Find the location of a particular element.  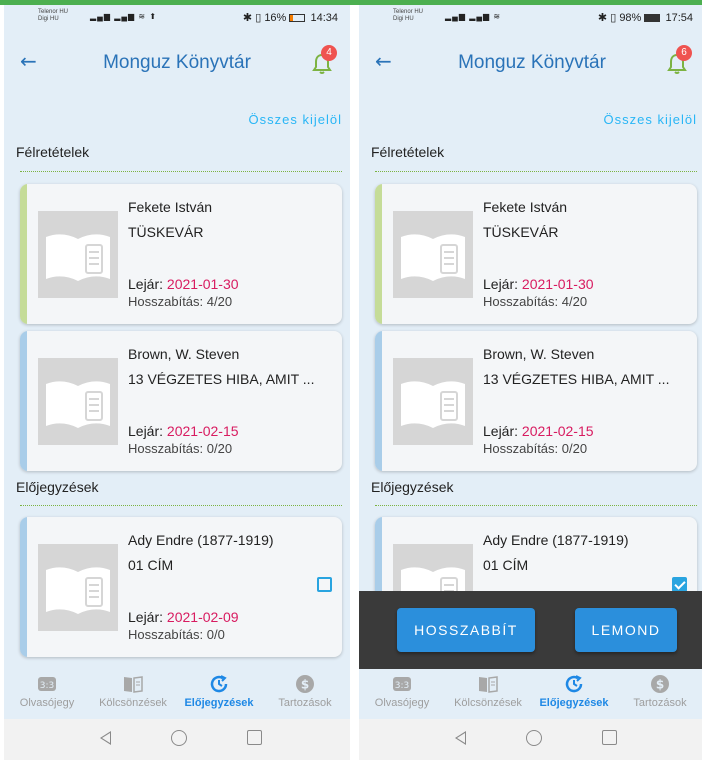

status-right: ✱ ▯ 98% 17:54 is located at coordinates (645, 17).